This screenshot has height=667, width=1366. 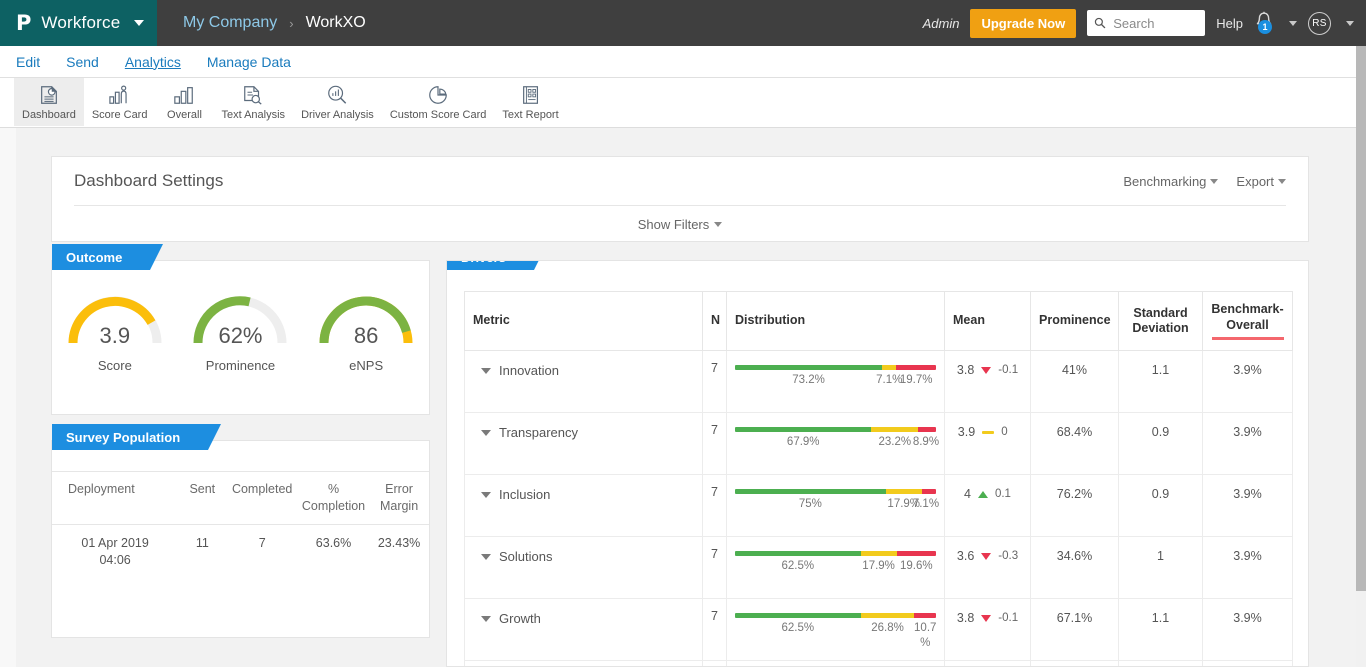 I want to click on distribution-label-favorable: 73.2%, so click(x=808, y=380).